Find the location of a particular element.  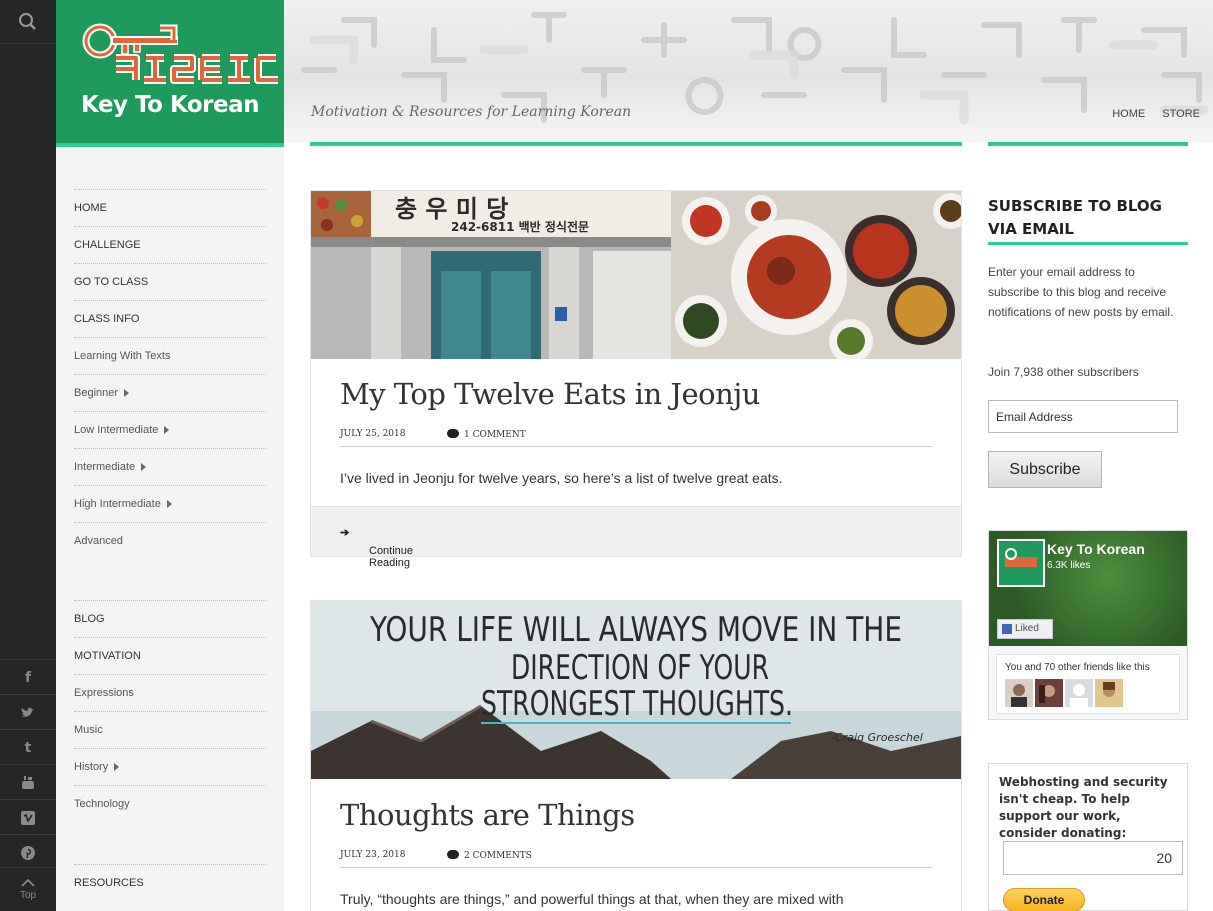

menu-item-resources: RESOURCES is located at coordinates (170, 882).